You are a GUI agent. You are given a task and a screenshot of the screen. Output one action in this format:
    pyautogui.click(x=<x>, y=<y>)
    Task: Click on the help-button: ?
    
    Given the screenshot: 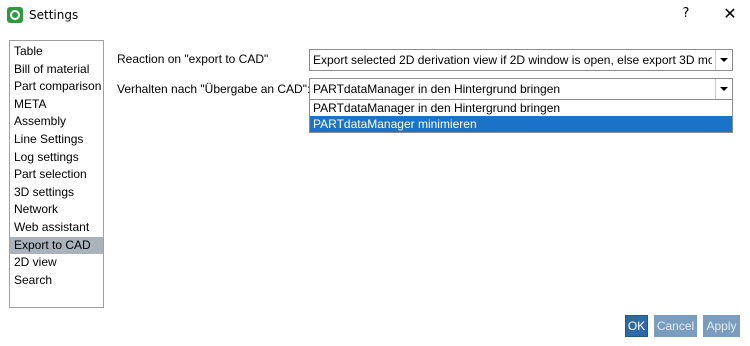 What is the action you would take?
    pyautogui.click(x=686, y=14)
    